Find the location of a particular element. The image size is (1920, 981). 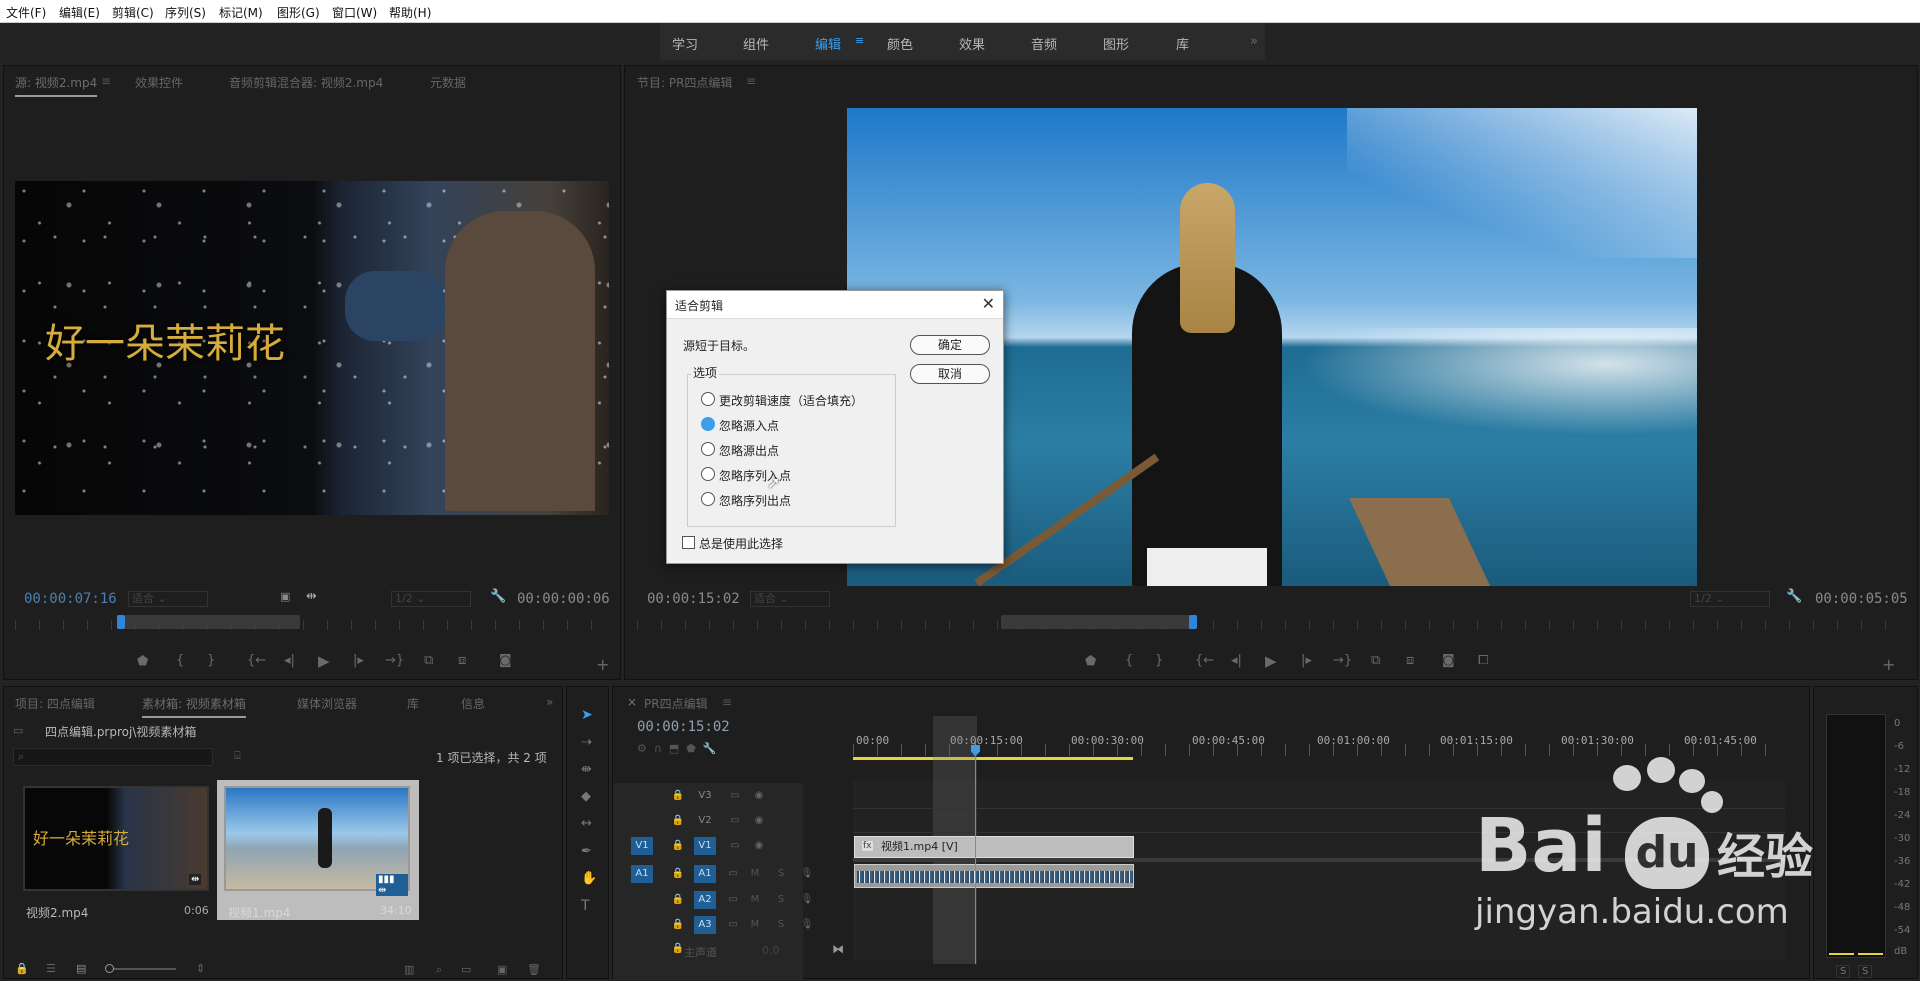

source-add-button-icon: + is located at coordinates (602, 664).